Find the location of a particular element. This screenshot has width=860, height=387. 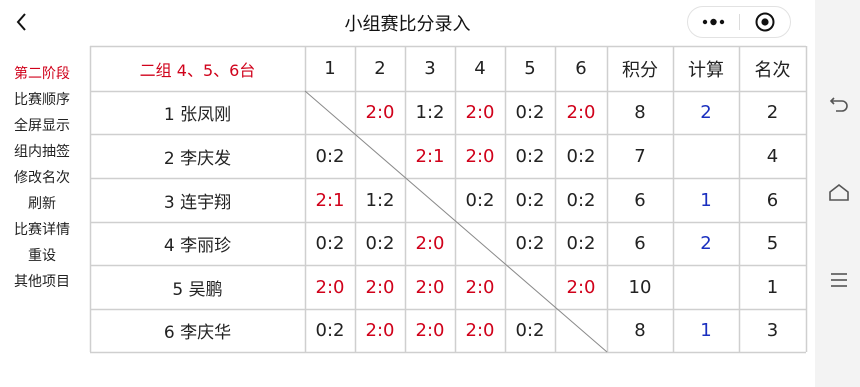

player-name: 3 连宇翔 is located at coordinates (197, 202).